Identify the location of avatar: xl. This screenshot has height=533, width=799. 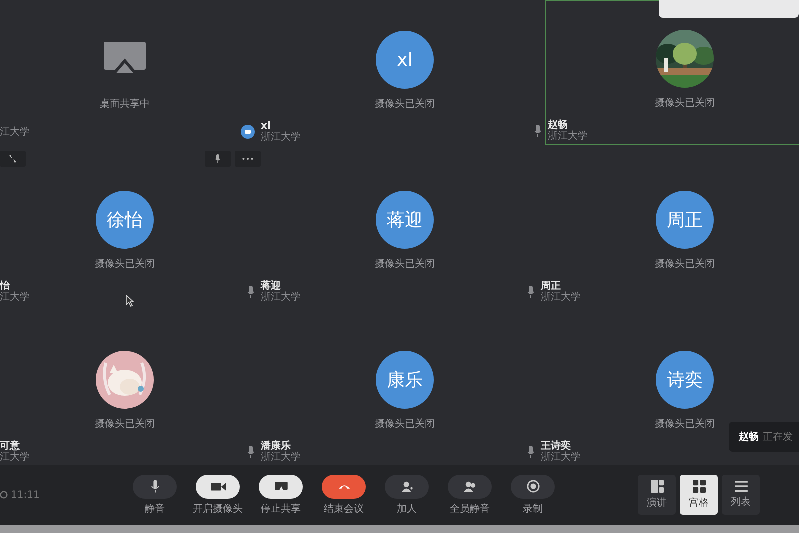
(405, 60).